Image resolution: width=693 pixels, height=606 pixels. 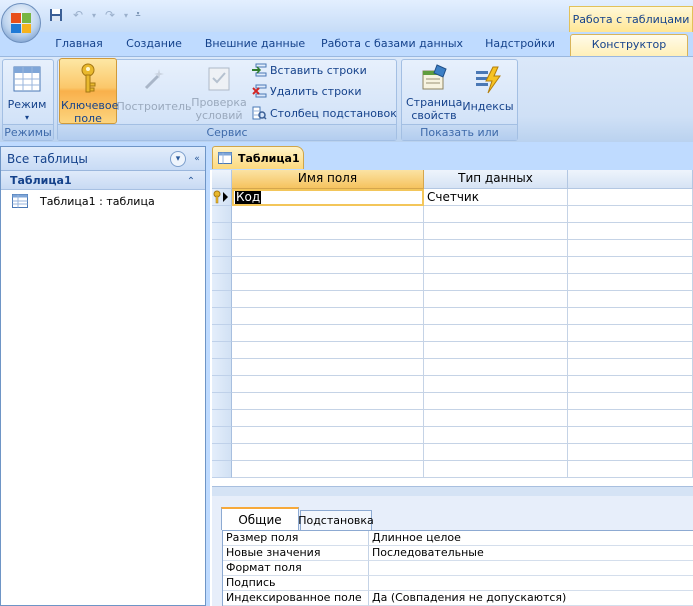 I want to click on tab-addins: Надстройки, so click(x=520, y=45).